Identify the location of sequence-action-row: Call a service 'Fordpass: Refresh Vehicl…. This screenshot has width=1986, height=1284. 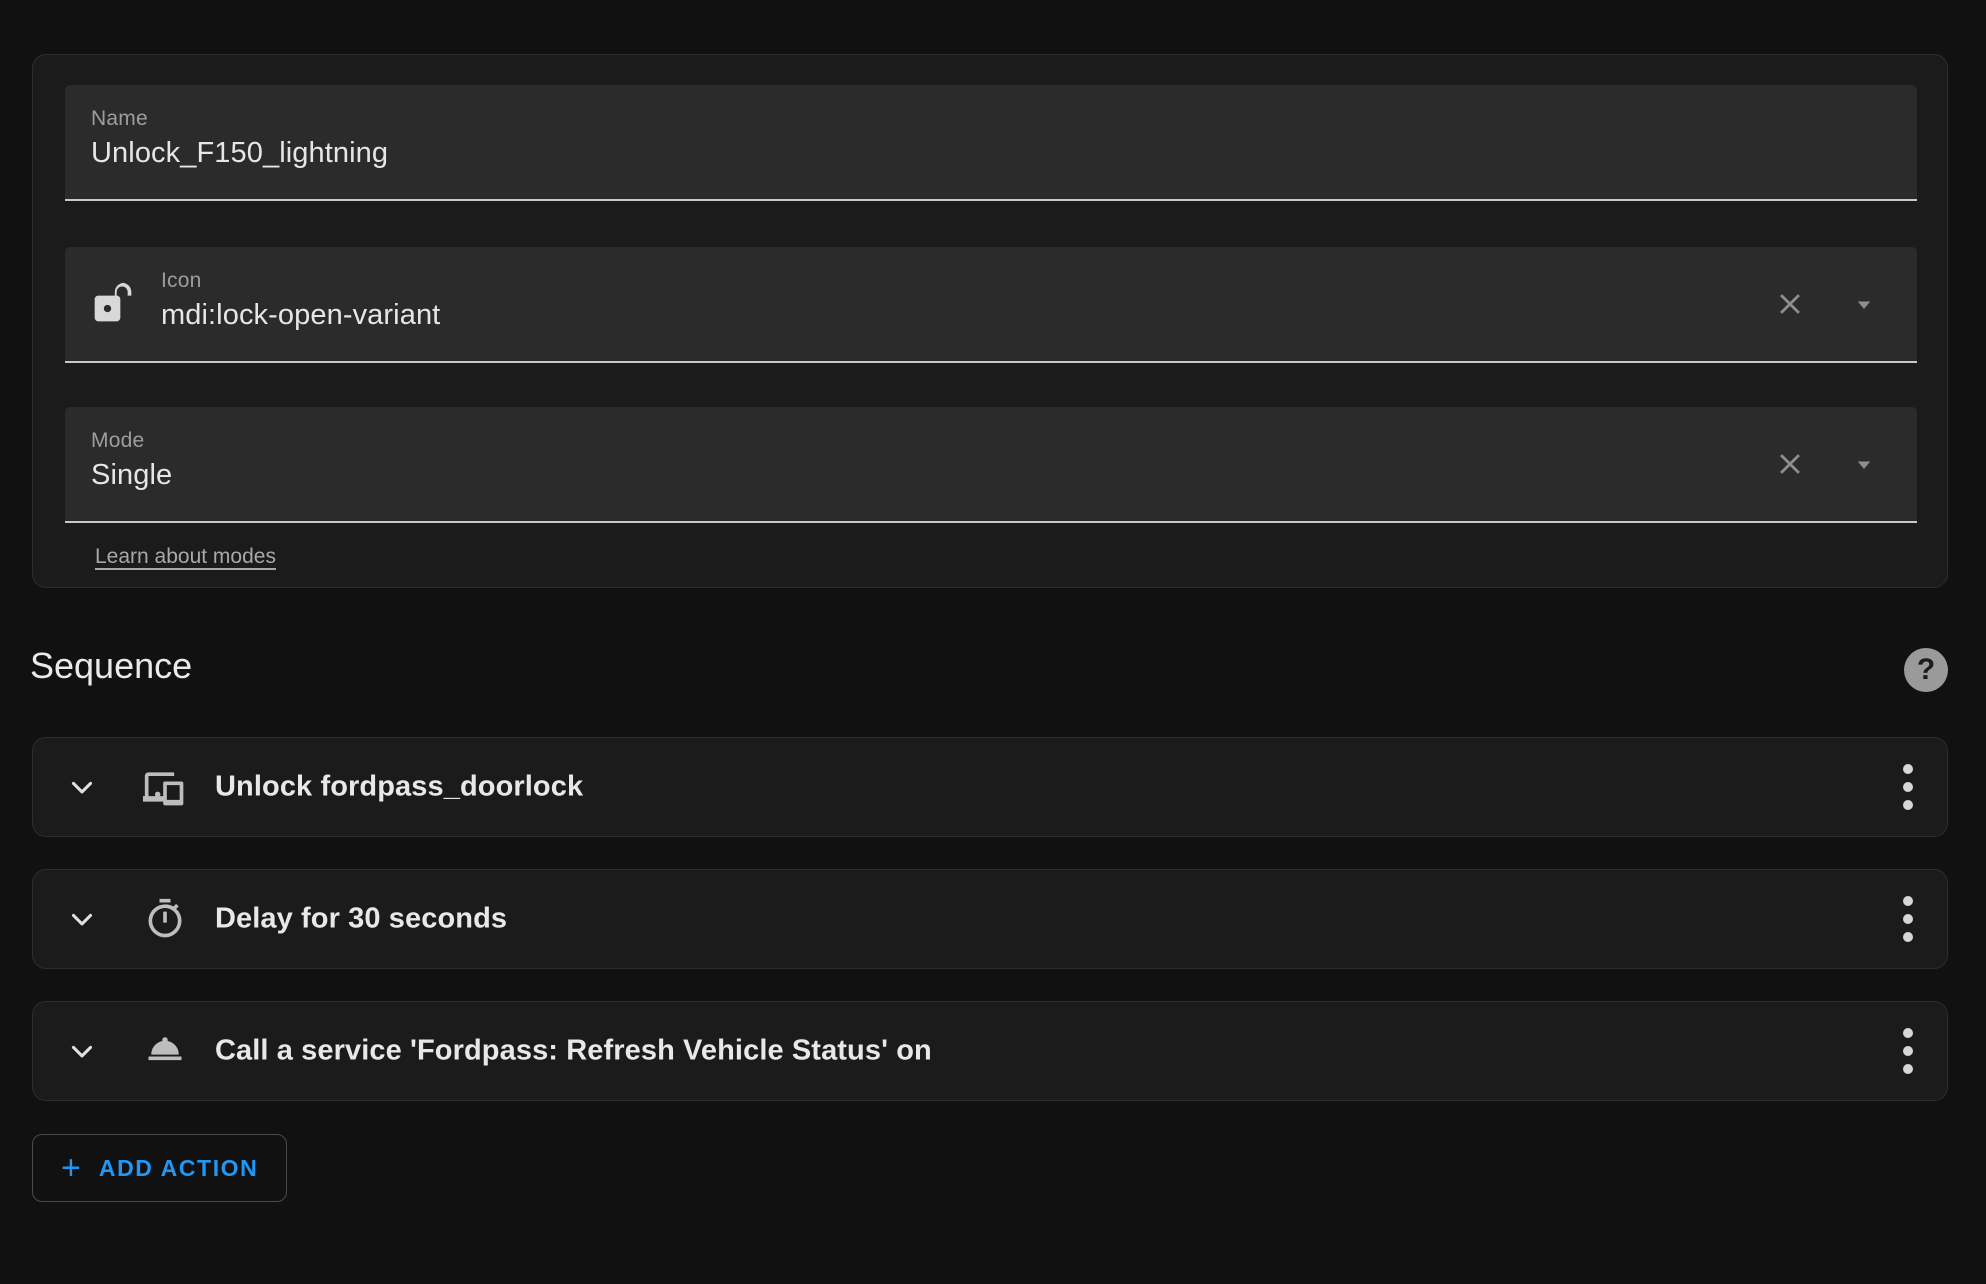
(990, 1051).